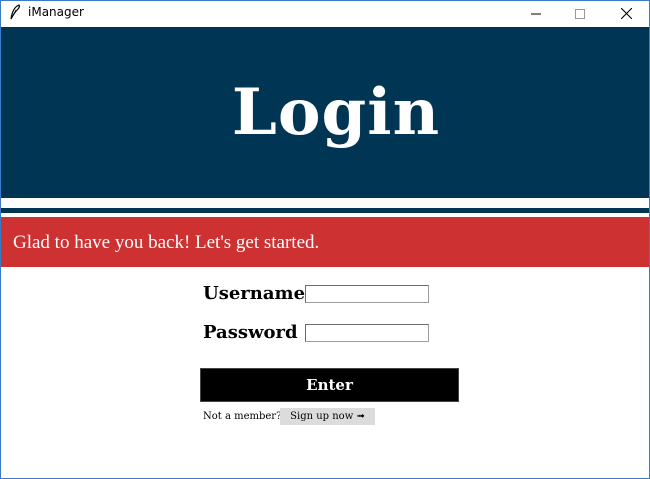 The width and height of the screenshot is (650, 479). I want to click on username-label: Username, so click(254, 293).